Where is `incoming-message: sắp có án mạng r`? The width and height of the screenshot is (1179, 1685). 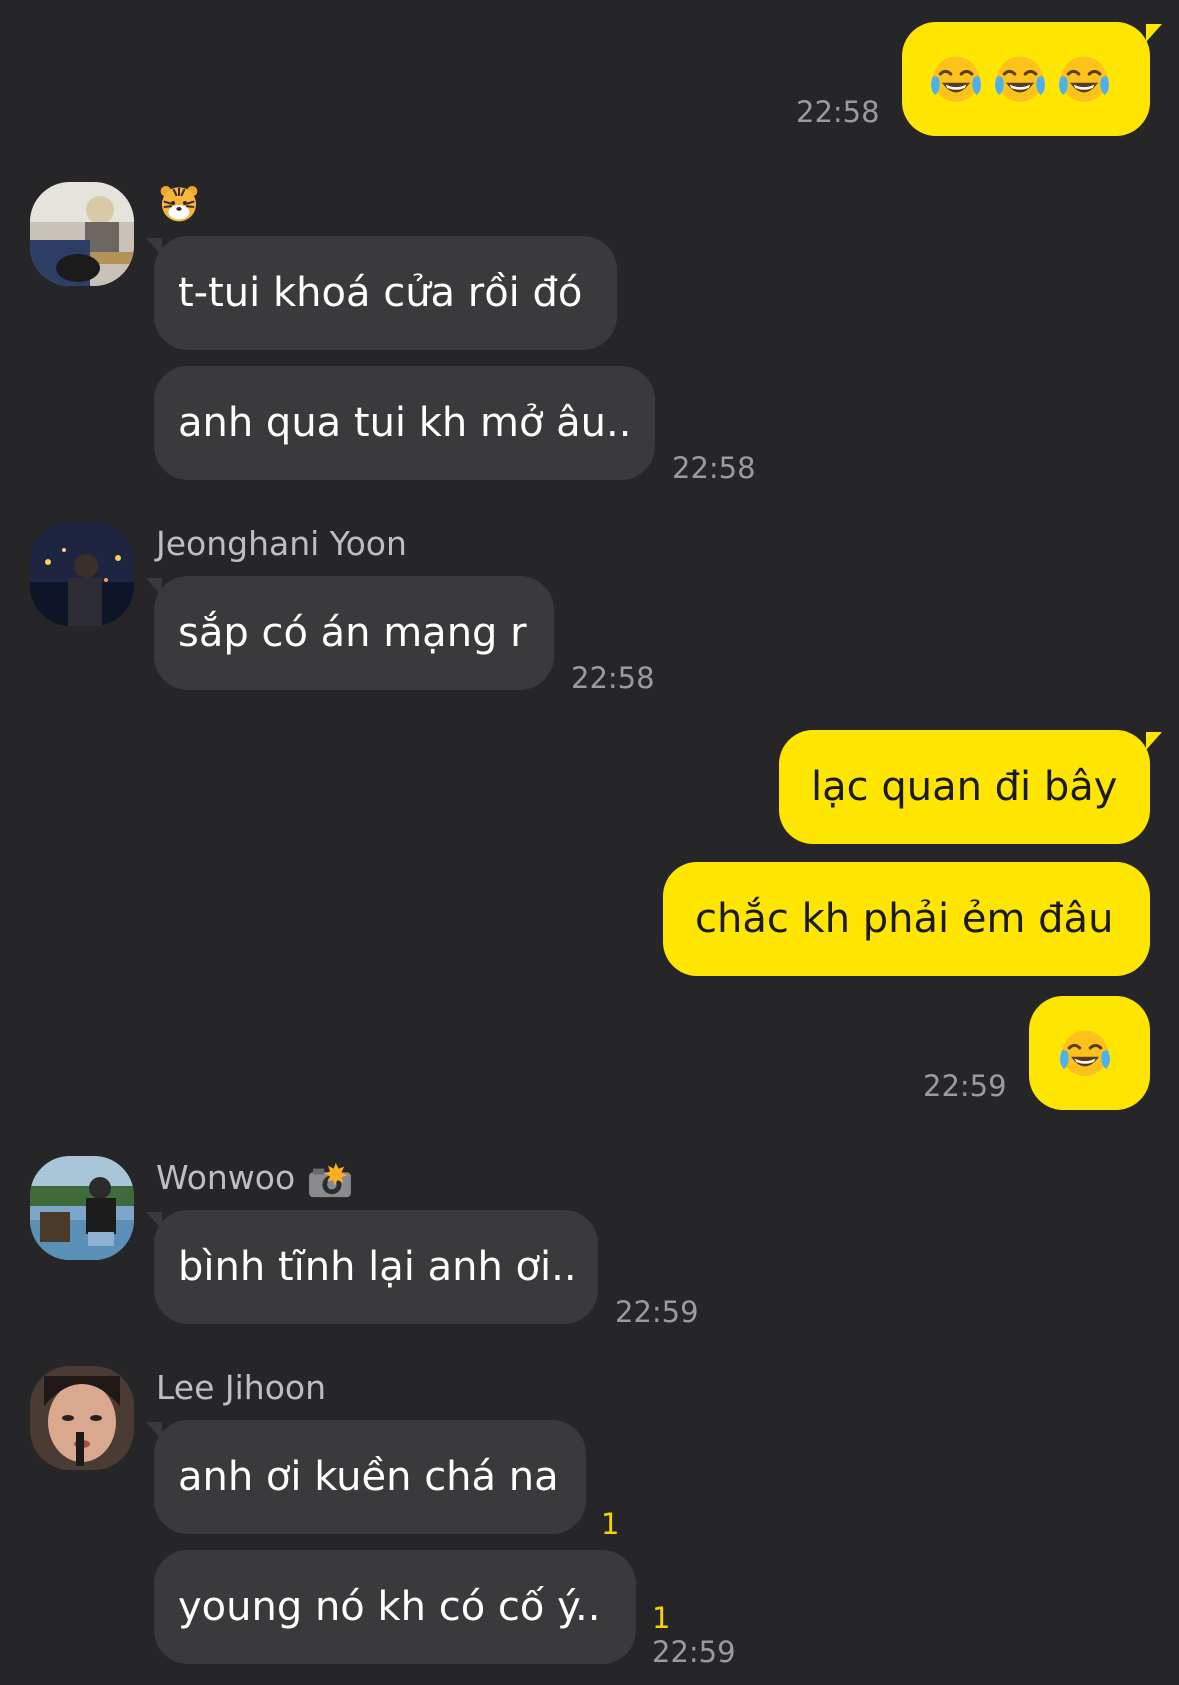
incoming-message: sắp có án mạng r is located at coordinates (354, 633).